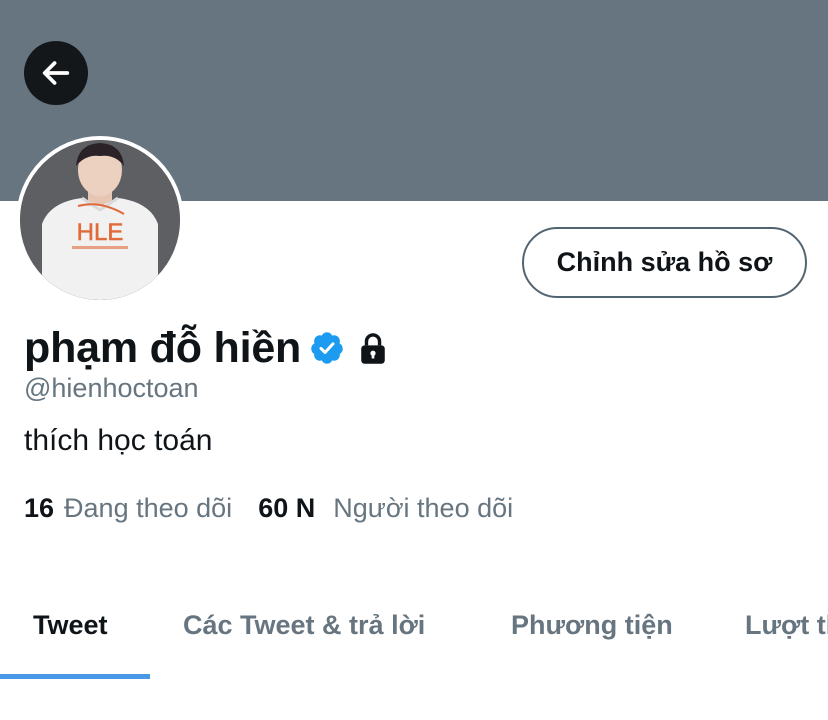 This screenshot has width=828, height=720. I want to click on verified-badge-icon, so click(327, 348).